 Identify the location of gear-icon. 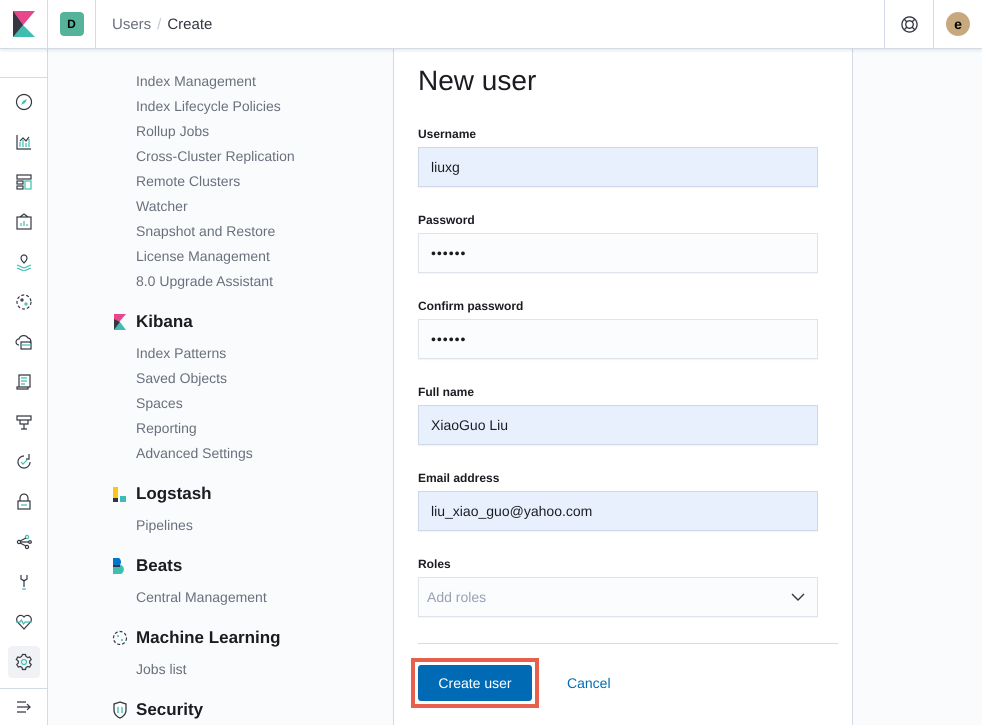
(23, 662).